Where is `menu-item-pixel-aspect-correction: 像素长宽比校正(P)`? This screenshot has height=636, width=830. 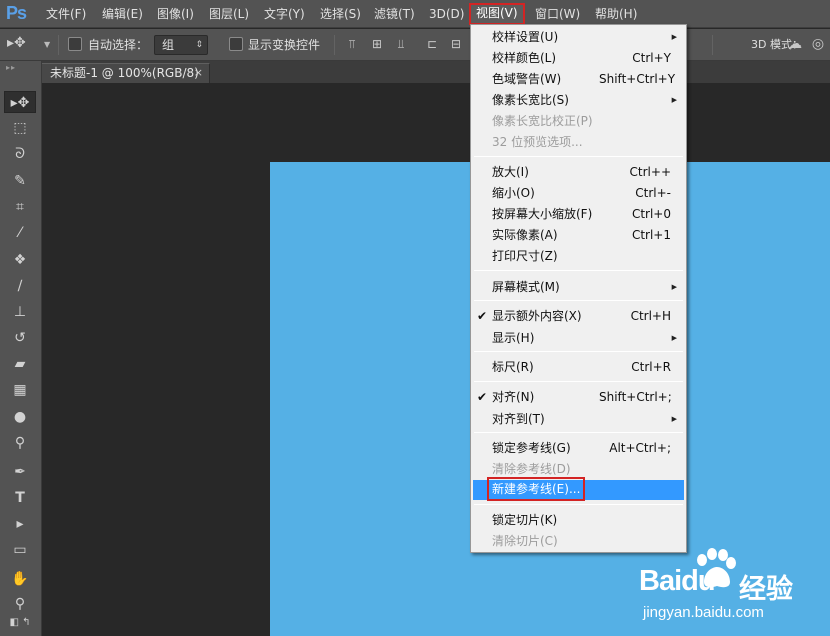
menu-item-pixel-aspect-correction: 像素长宽比校正(P) is located at coordinates (542, 121).